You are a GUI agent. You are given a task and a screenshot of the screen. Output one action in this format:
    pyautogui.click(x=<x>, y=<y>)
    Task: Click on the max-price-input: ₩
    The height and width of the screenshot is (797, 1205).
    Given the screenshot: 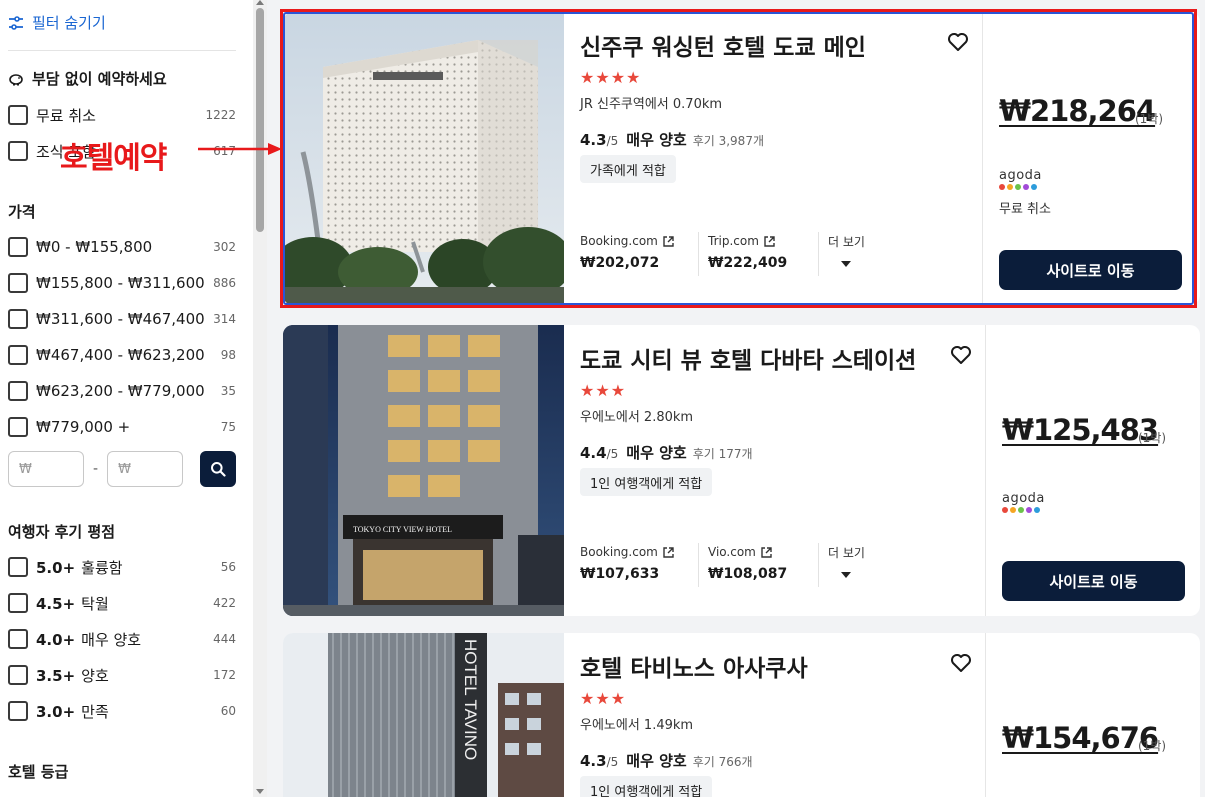 What is the action you would take?
    pyautogui.click(x=145, y=469)
    